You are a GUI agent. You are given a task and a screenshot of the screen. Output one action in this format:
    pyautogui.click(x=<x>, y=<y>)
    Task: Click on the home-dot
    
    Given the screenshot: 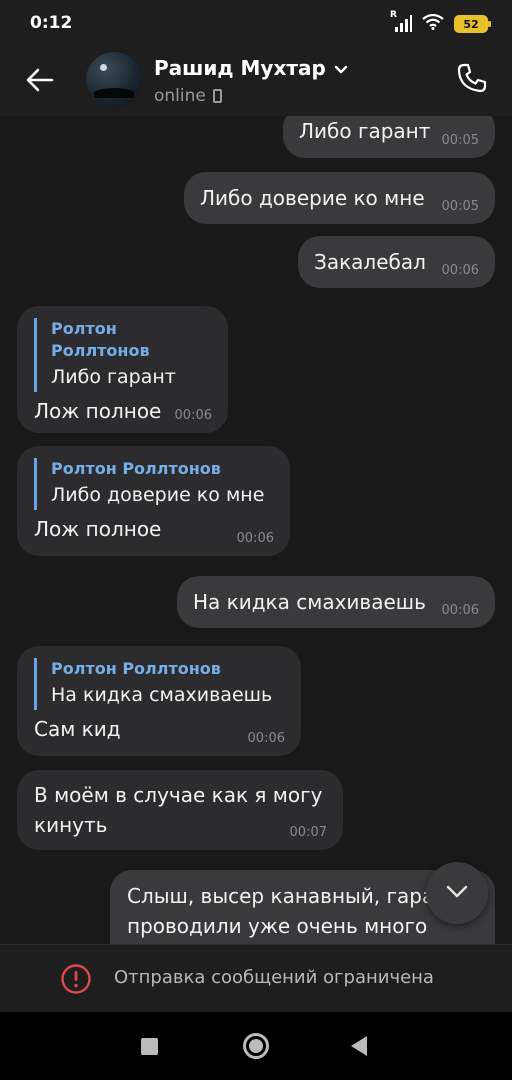 What is the action you would take?
    pyautogui.click(x=256, y=1046)
    